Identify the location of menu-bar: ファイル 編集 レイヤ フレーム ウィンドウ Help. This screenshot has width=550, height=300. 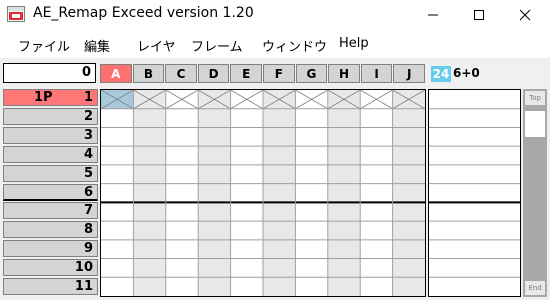
(275, 44).